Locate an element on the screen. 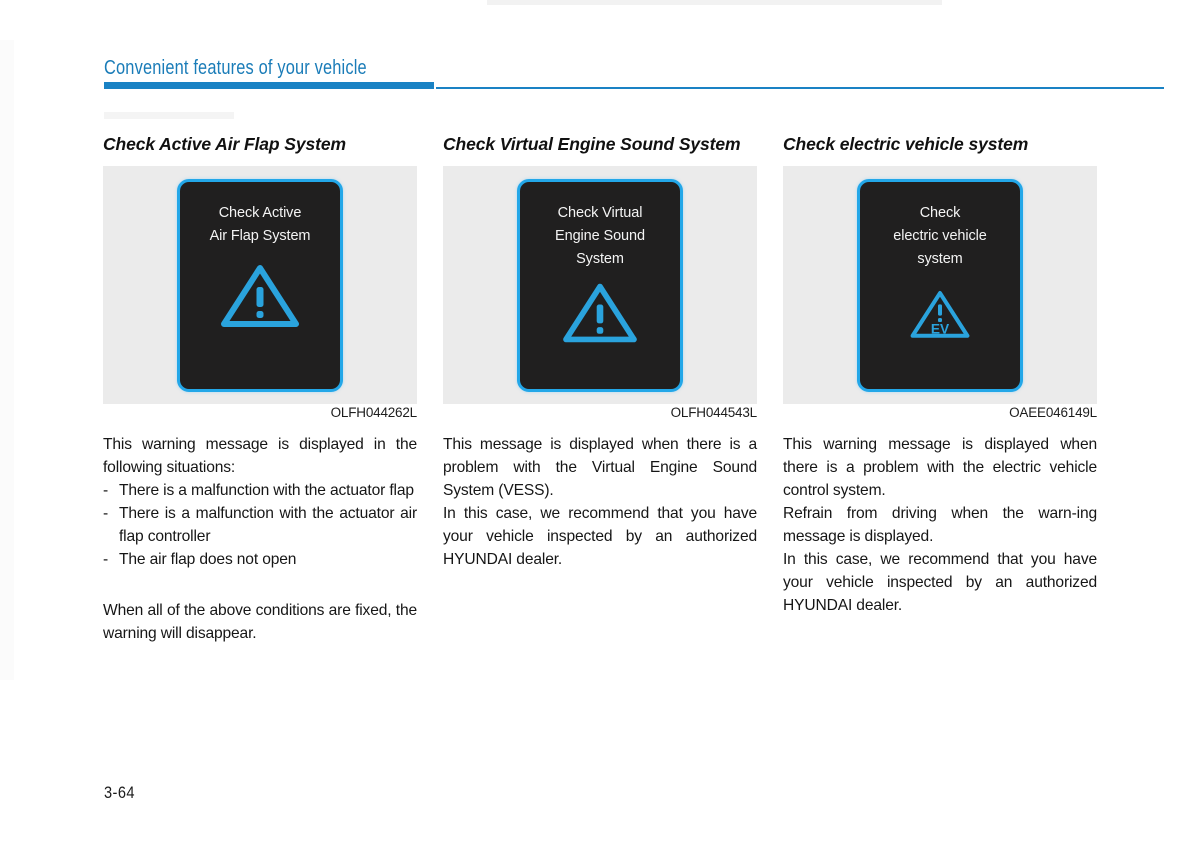 Image resolution: width=1200 pixels, height=861 pixels. page-header: Convenient features of your vehicle is located at coordinates (634, 72).